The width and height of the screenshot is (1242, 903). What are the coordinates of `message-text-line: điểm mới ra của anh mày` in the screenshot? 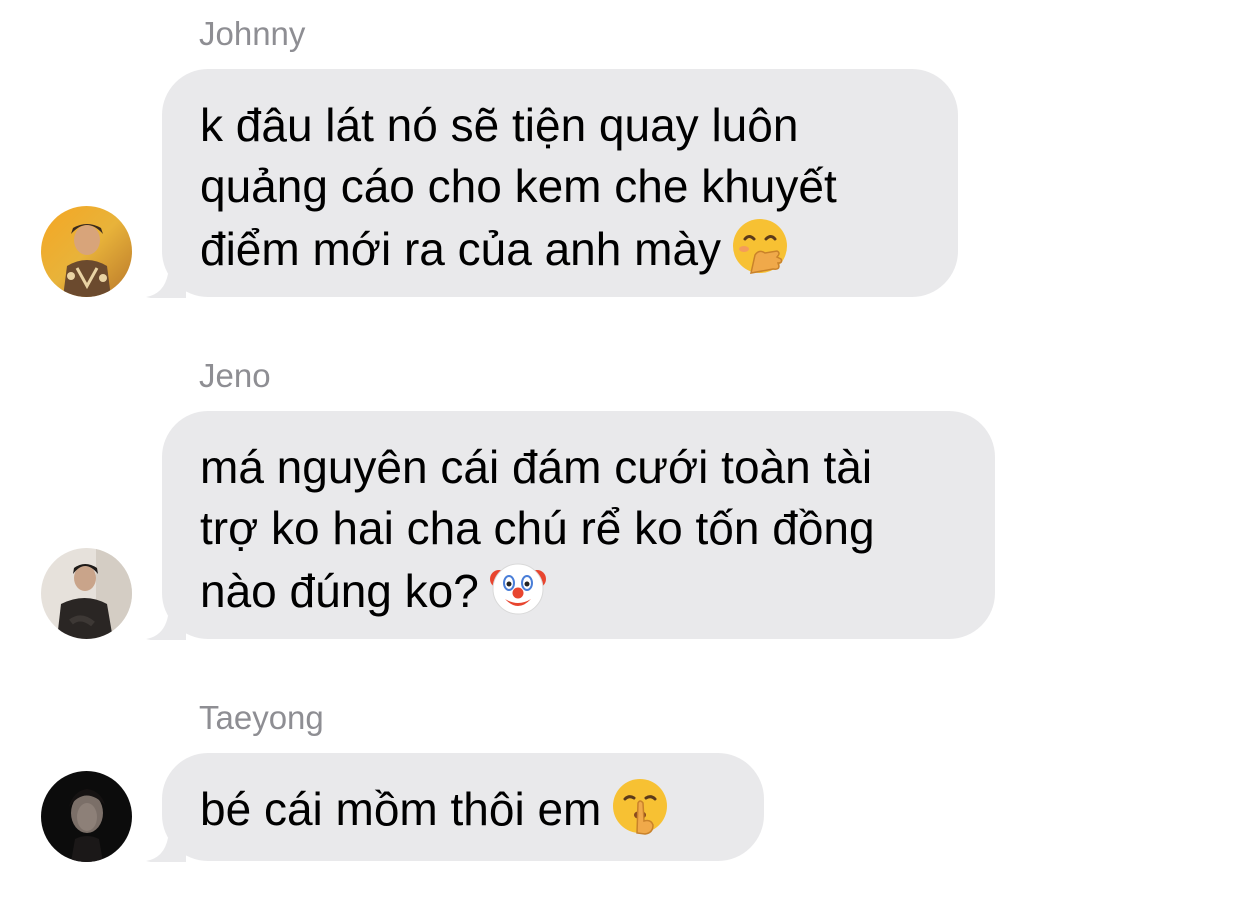 It's located at (560, 248).